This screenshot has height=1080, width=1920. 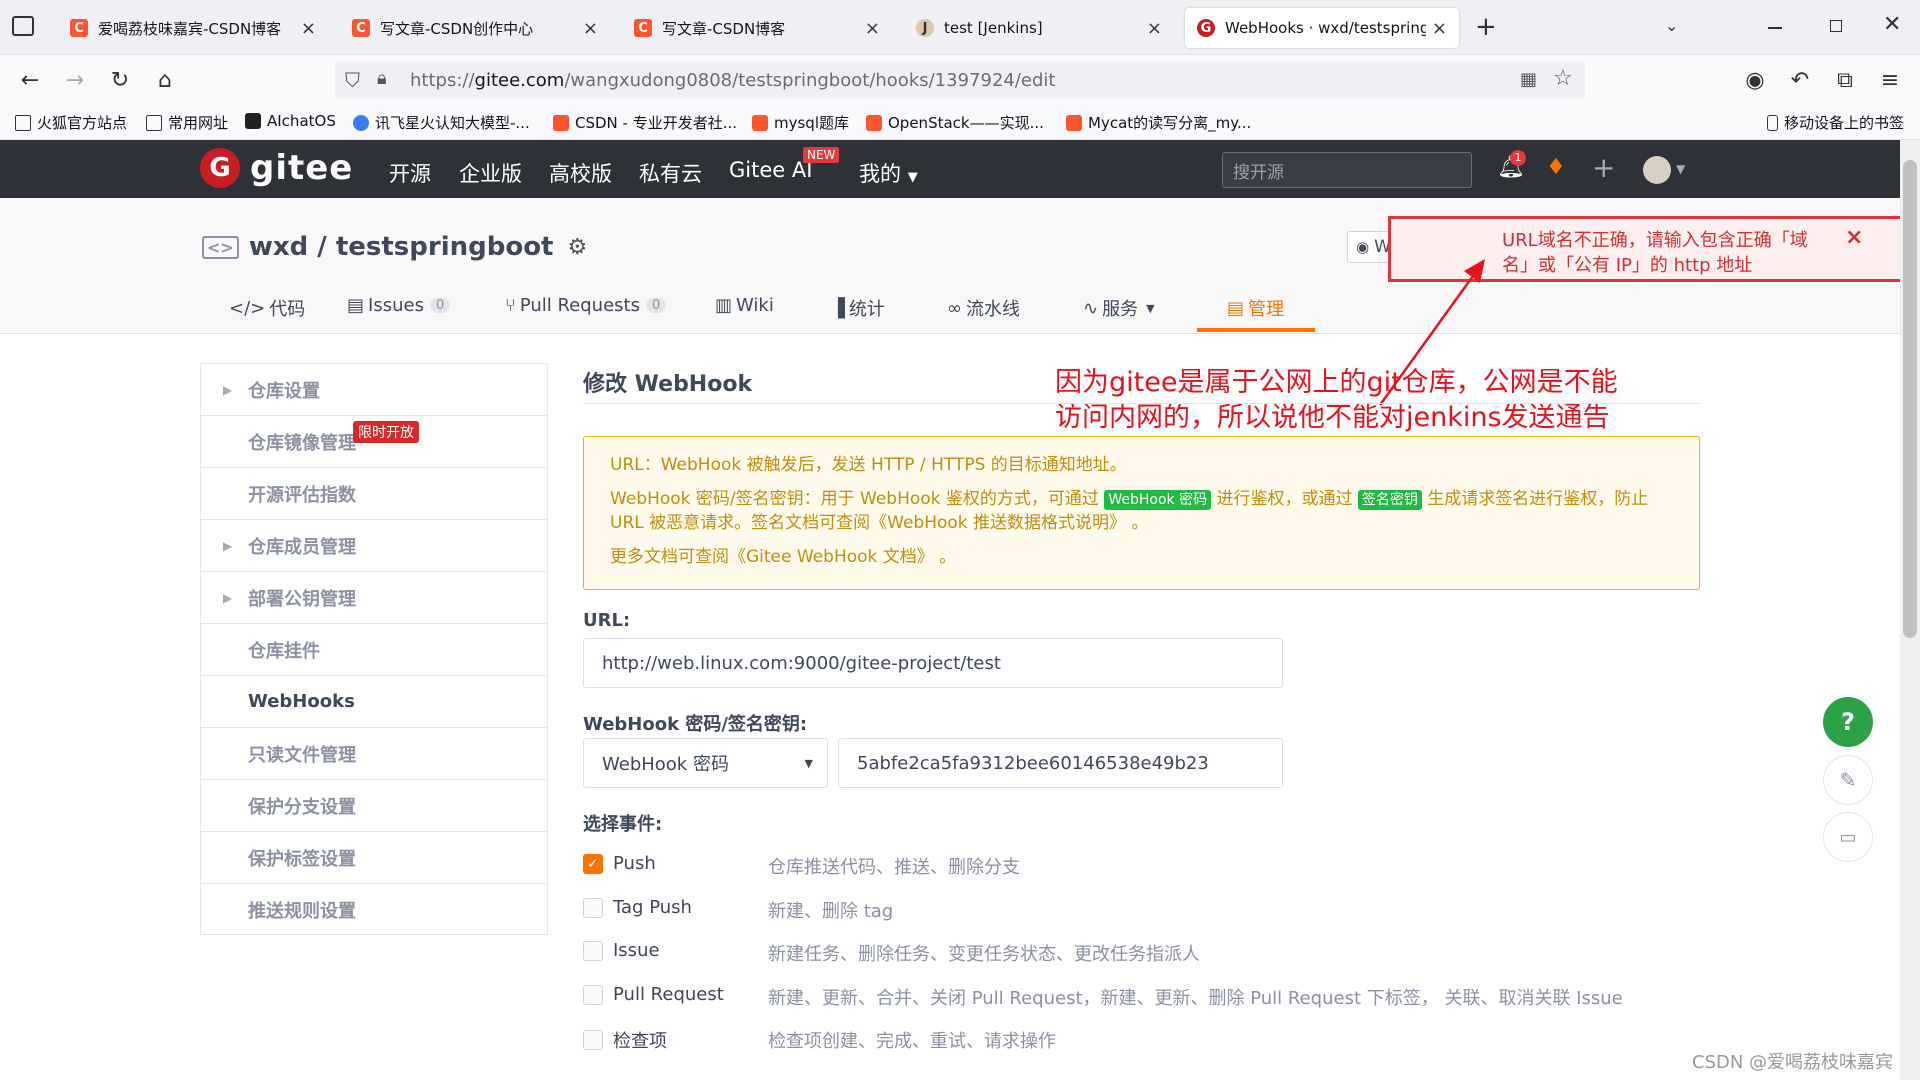 I want to click on issues-count: 0, so click(x=440, y=305).